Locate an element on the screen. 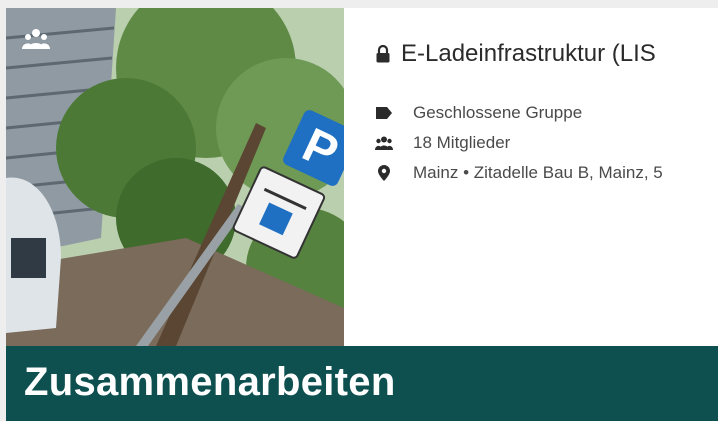 This screenshot has height=421, width=718. members-icon is located at coordinates (384, 143).